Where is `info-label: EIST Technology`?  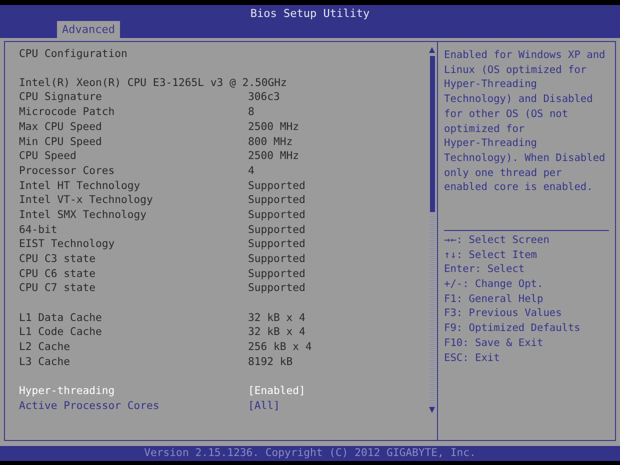 info-label: EIST Technology is located at coordinates (67, 244).